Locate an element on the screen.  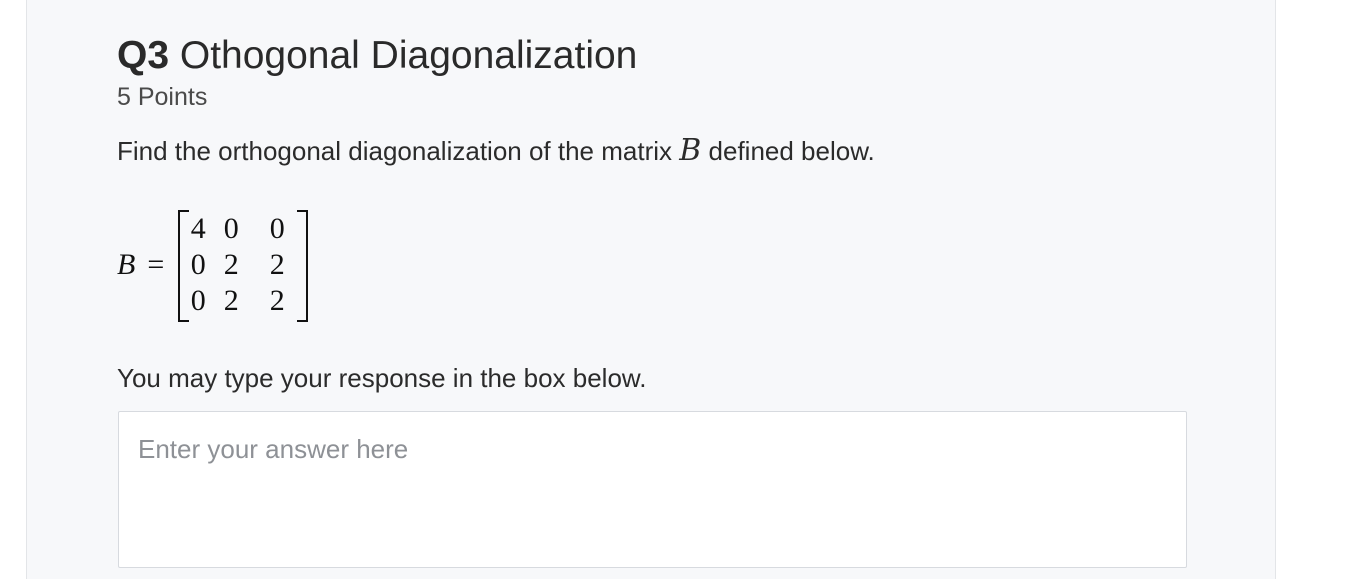
matrix-equation: B = 4 0 0 0 2 2 0 2 2 is located at coordinates (213, 265).